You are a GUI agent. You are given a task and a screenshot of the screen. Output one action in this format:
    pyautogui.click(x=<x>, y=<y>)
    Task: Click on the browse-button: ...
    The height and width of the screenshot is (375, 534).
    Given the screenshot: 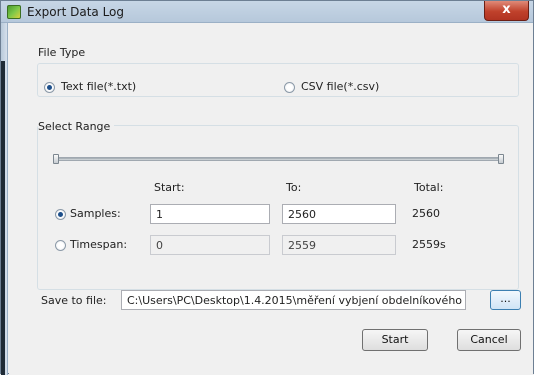 What is the action you would take?
    pyautogui.click(x=505, y=300)
    